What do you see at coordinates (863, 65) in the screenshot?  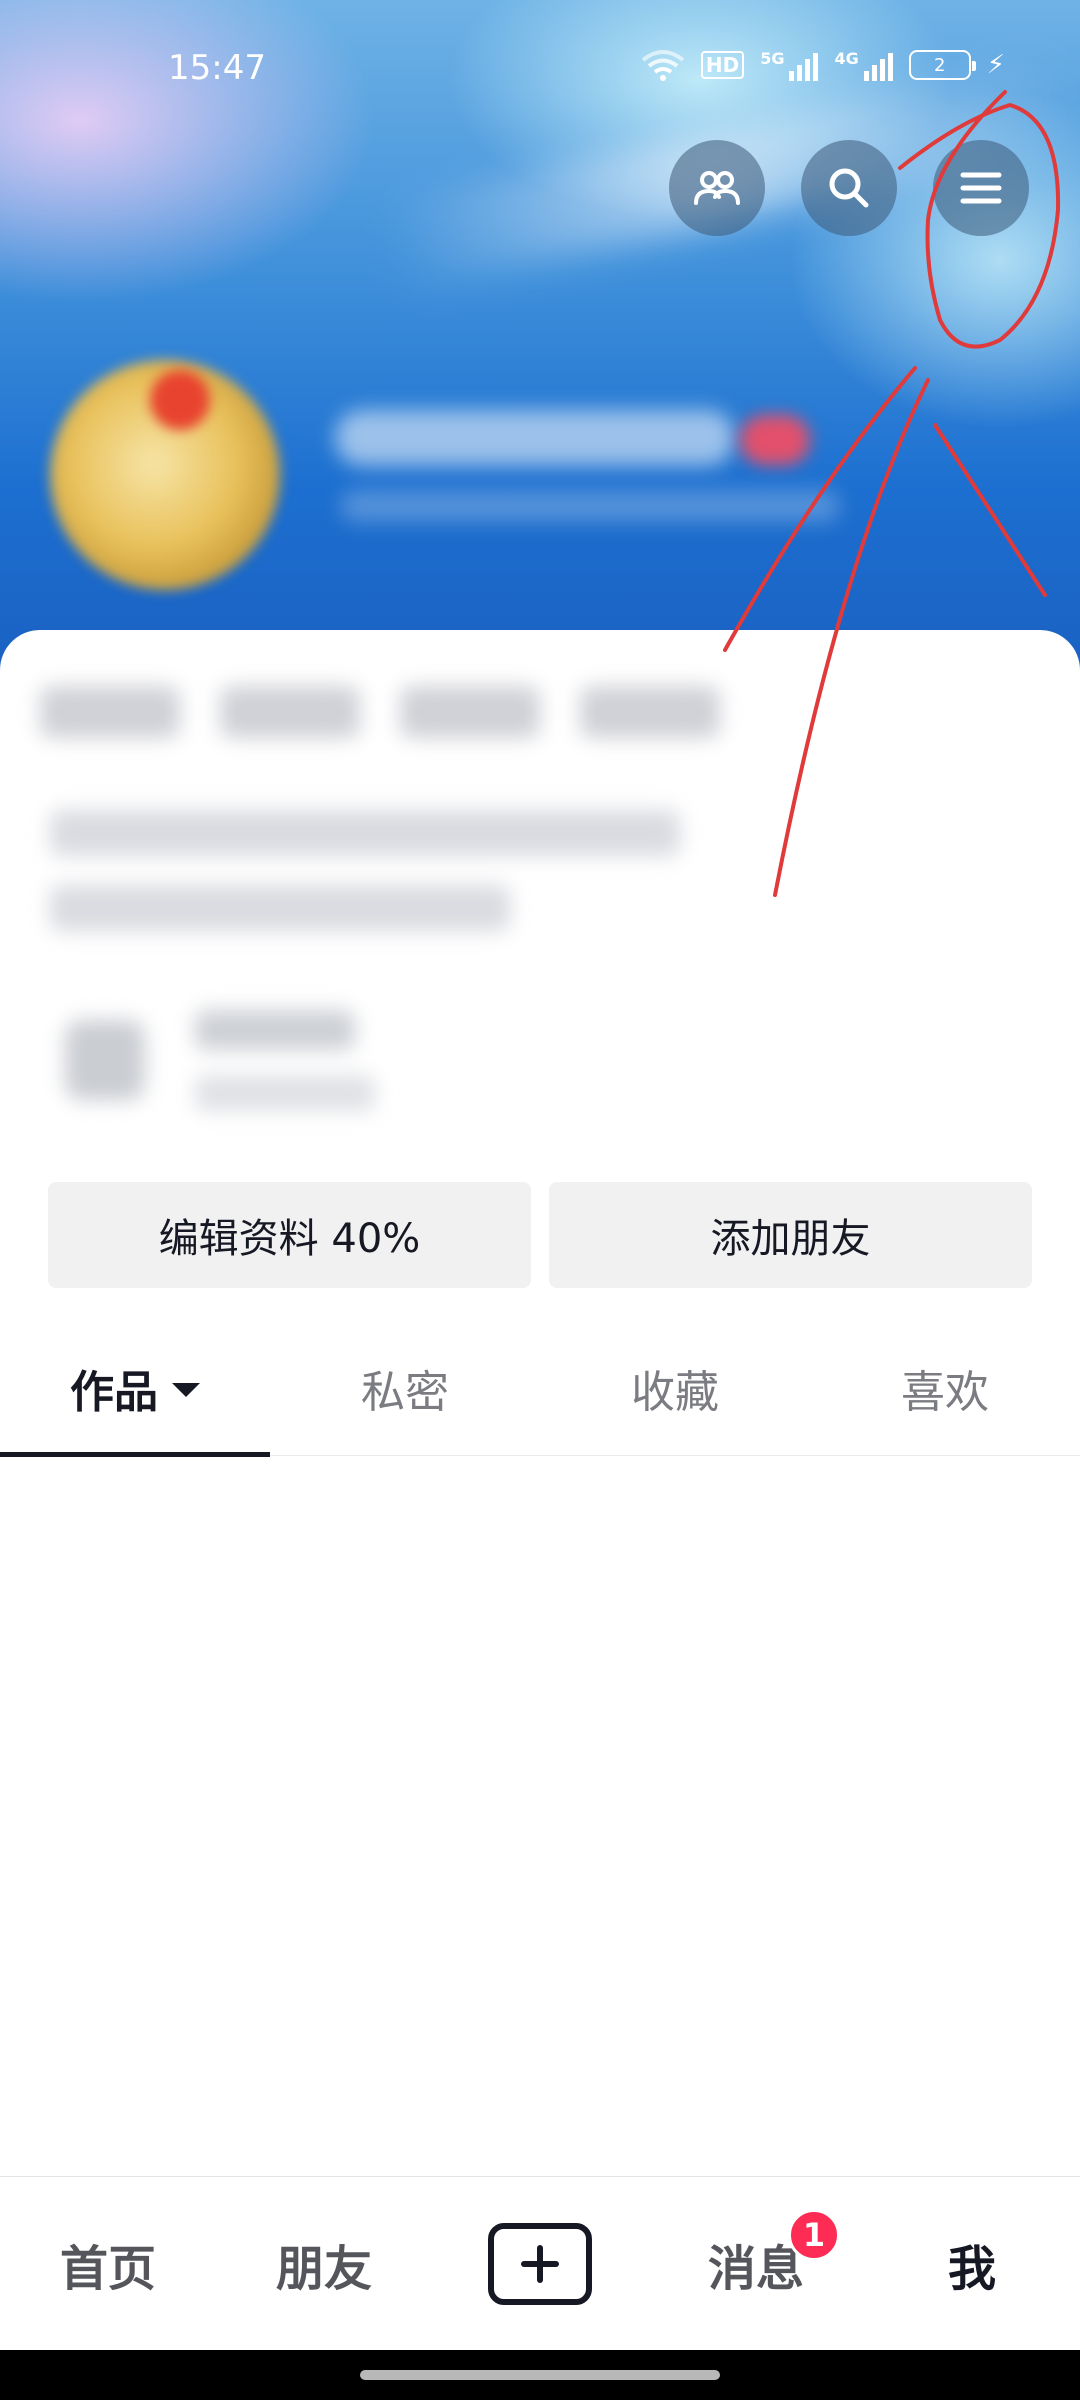 I see `signal-4g-icon: 4G` at bounding box center [863, 65].